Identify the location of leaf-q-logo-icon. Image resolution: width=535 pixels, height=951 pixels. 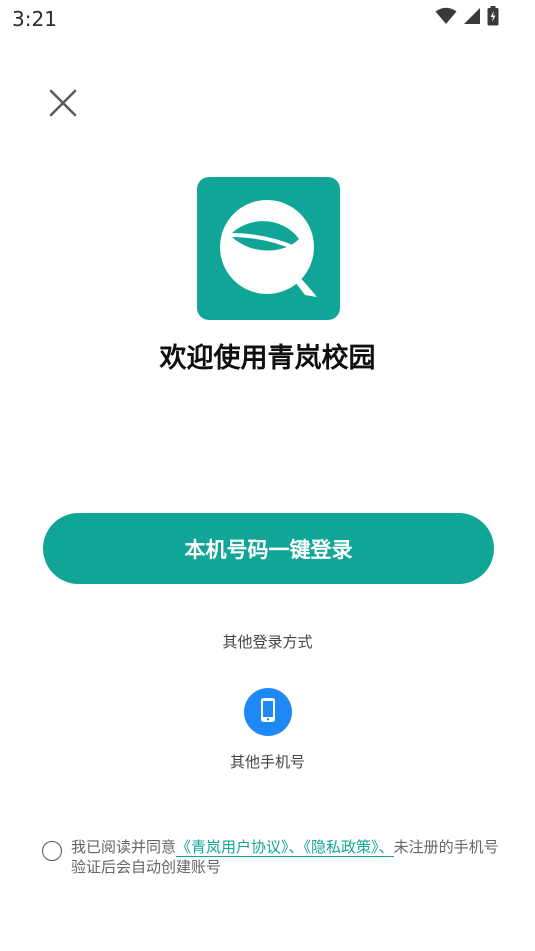
(268, 248).